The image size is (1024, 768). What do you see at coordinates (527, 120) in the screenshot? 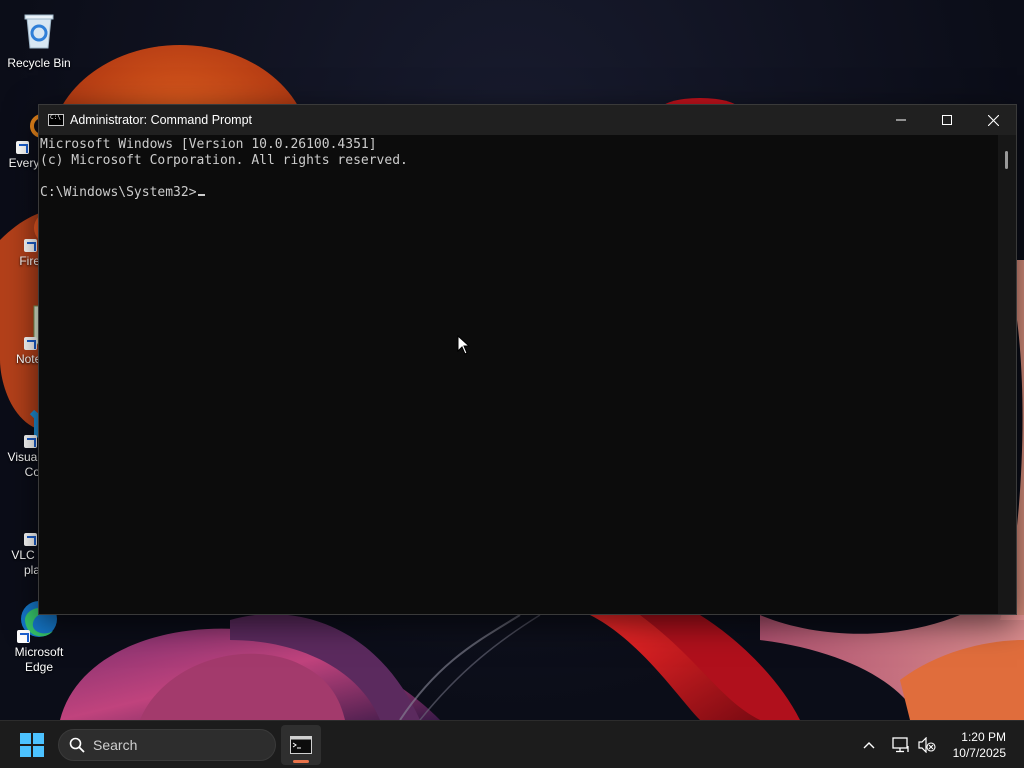
I see `window-titlebar: Administrator: Command Prompt` at bounding box center [527, 120].